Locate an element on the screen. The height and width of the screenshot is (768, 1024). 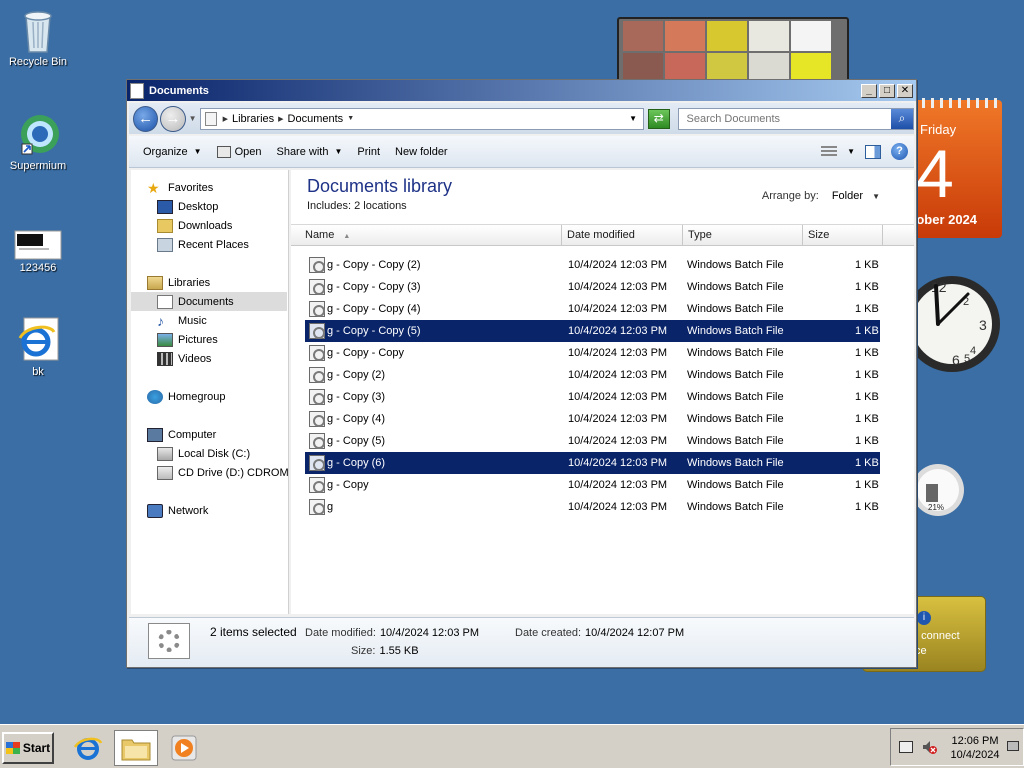
refresh-icon: ⇄ is located at coordinates (658, 117).